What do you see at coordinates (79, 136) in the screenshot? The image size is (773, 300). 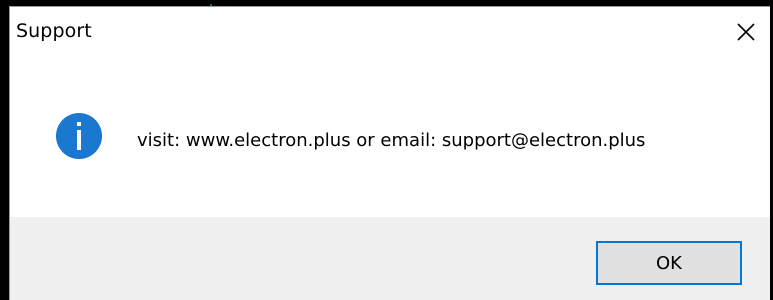 I see `info-icon` at bounding box center [79, 136].